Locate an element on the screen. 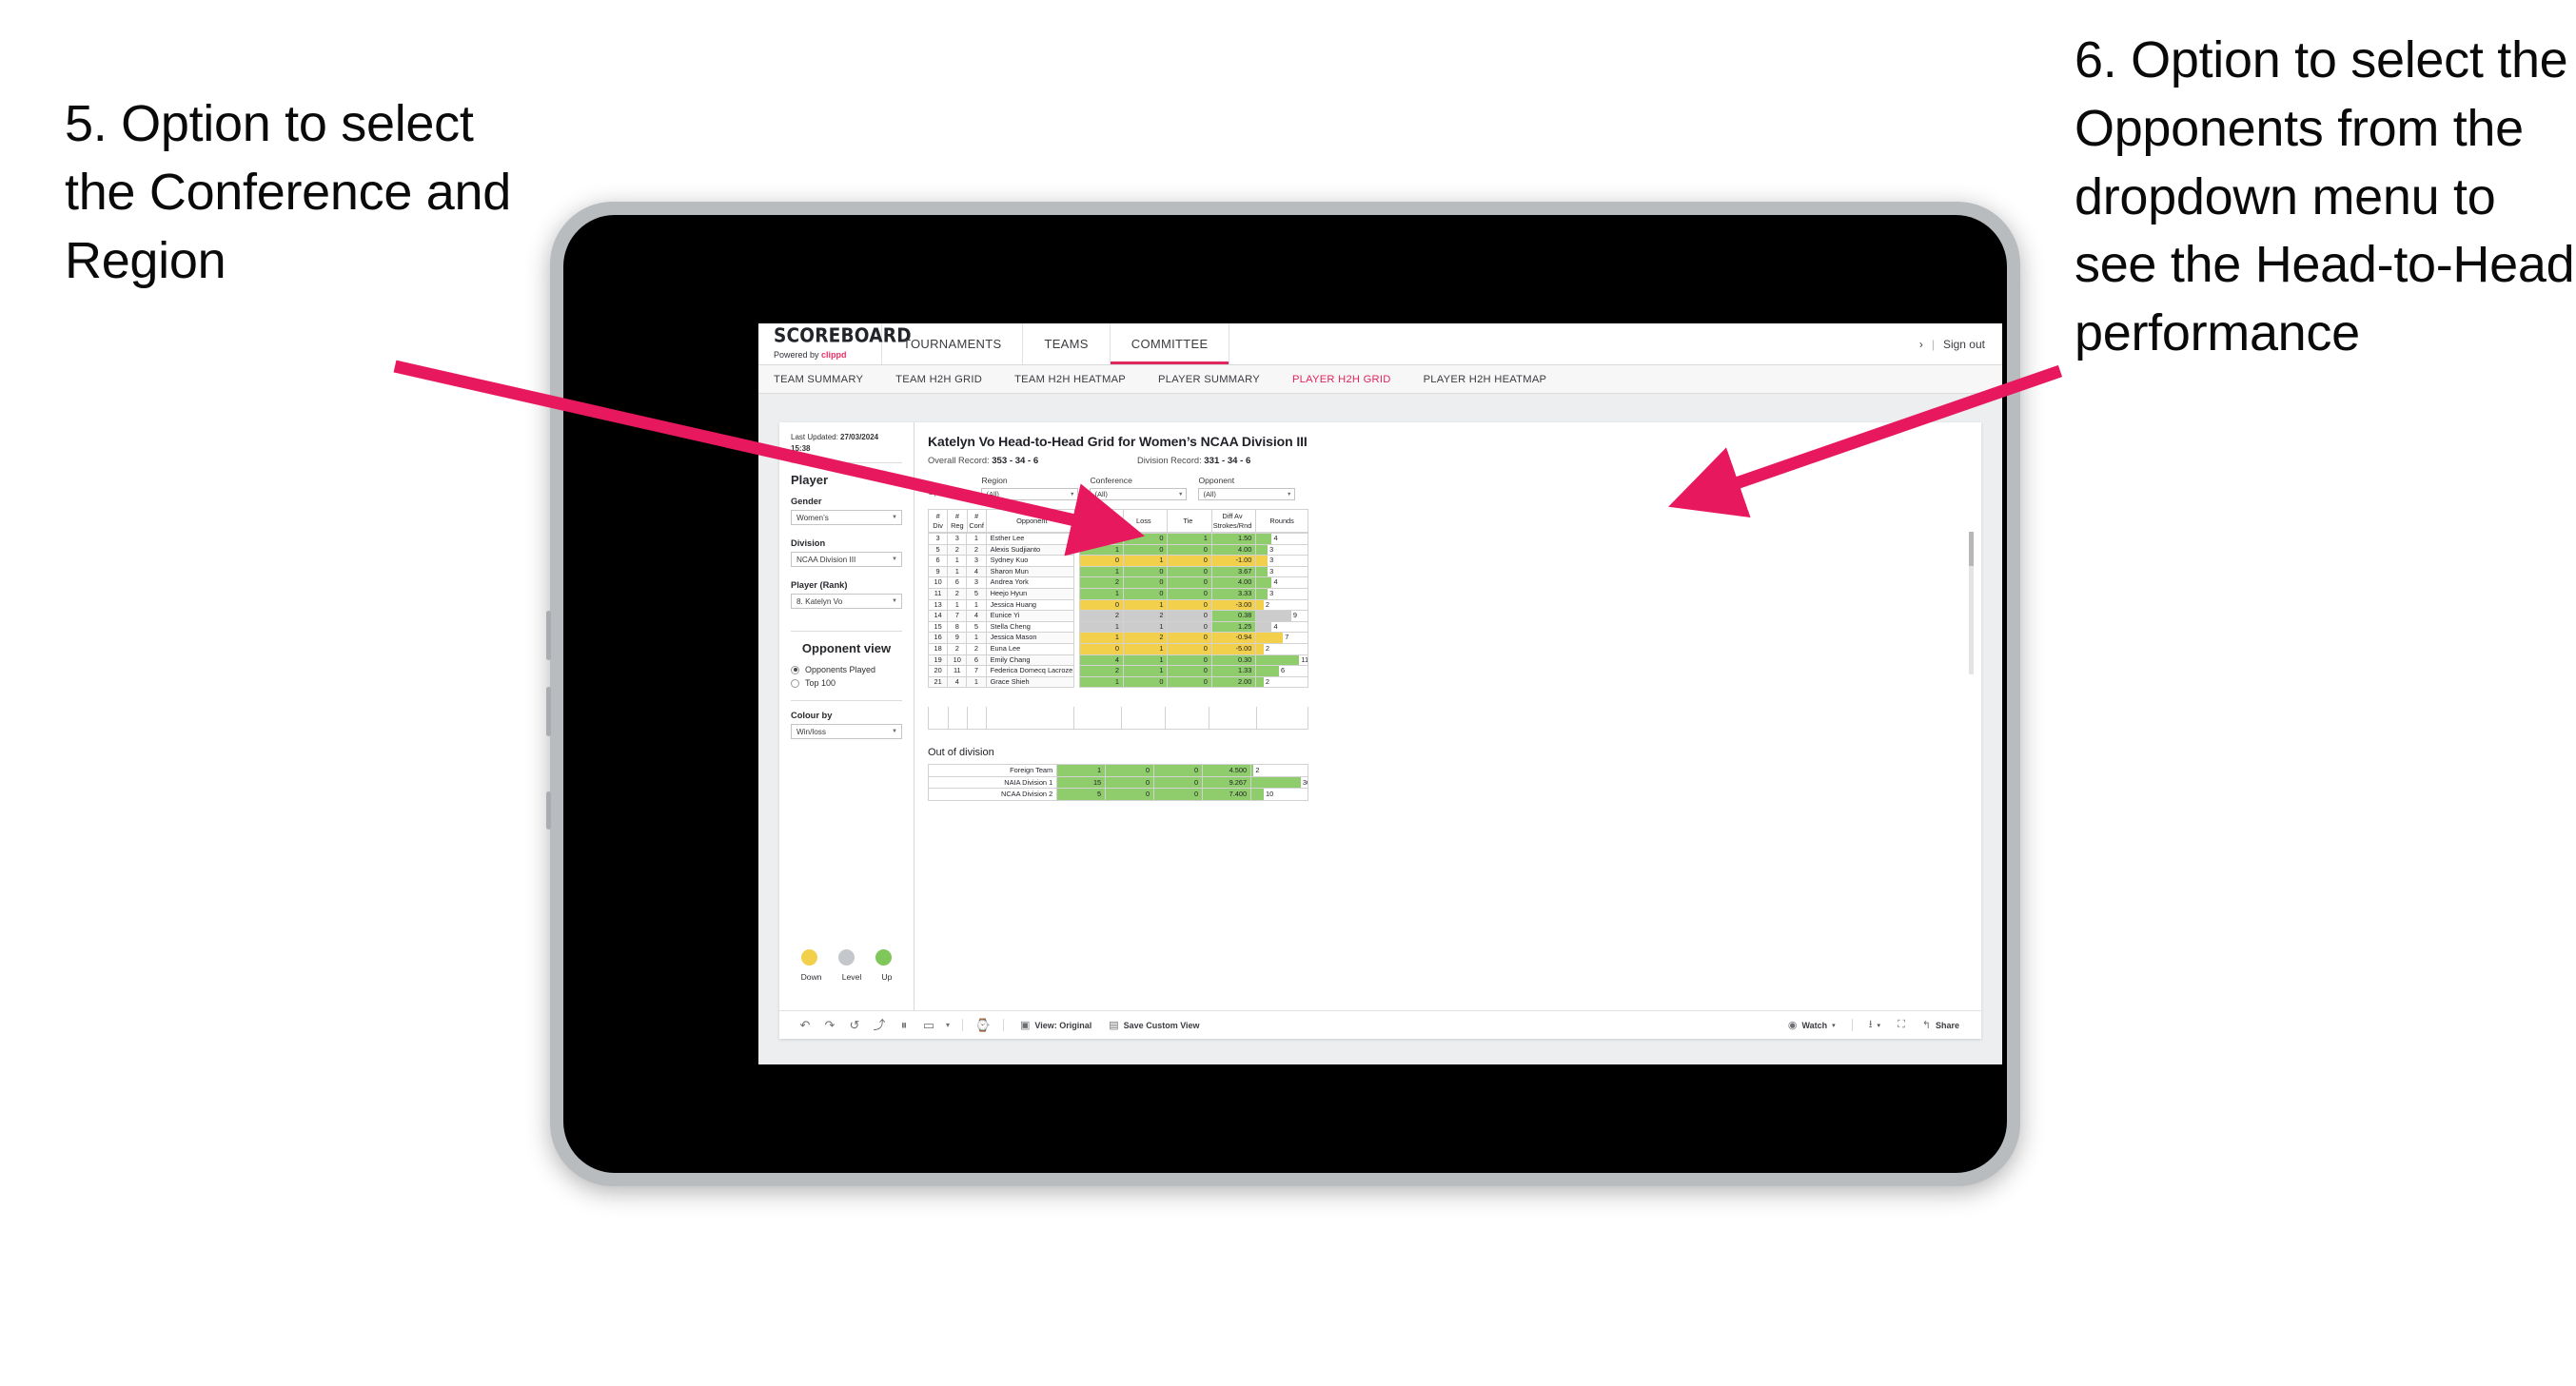 This screenshot has width=2576, height=1386. share-icon: ↰ is located at coordinates (1926, 1025).